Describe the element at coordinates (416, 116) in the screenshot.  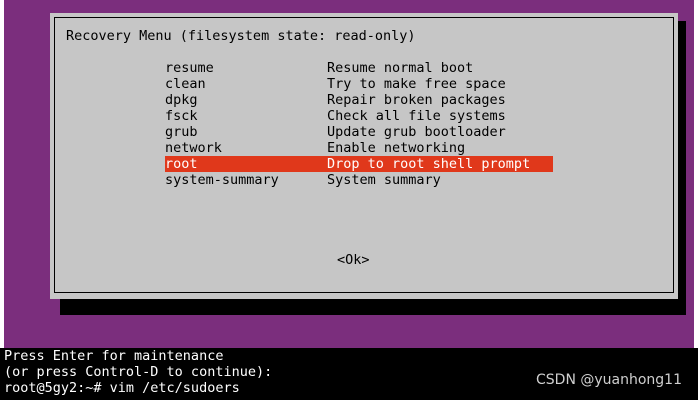
I see `menu-item-description: Check all file systems` at that location.